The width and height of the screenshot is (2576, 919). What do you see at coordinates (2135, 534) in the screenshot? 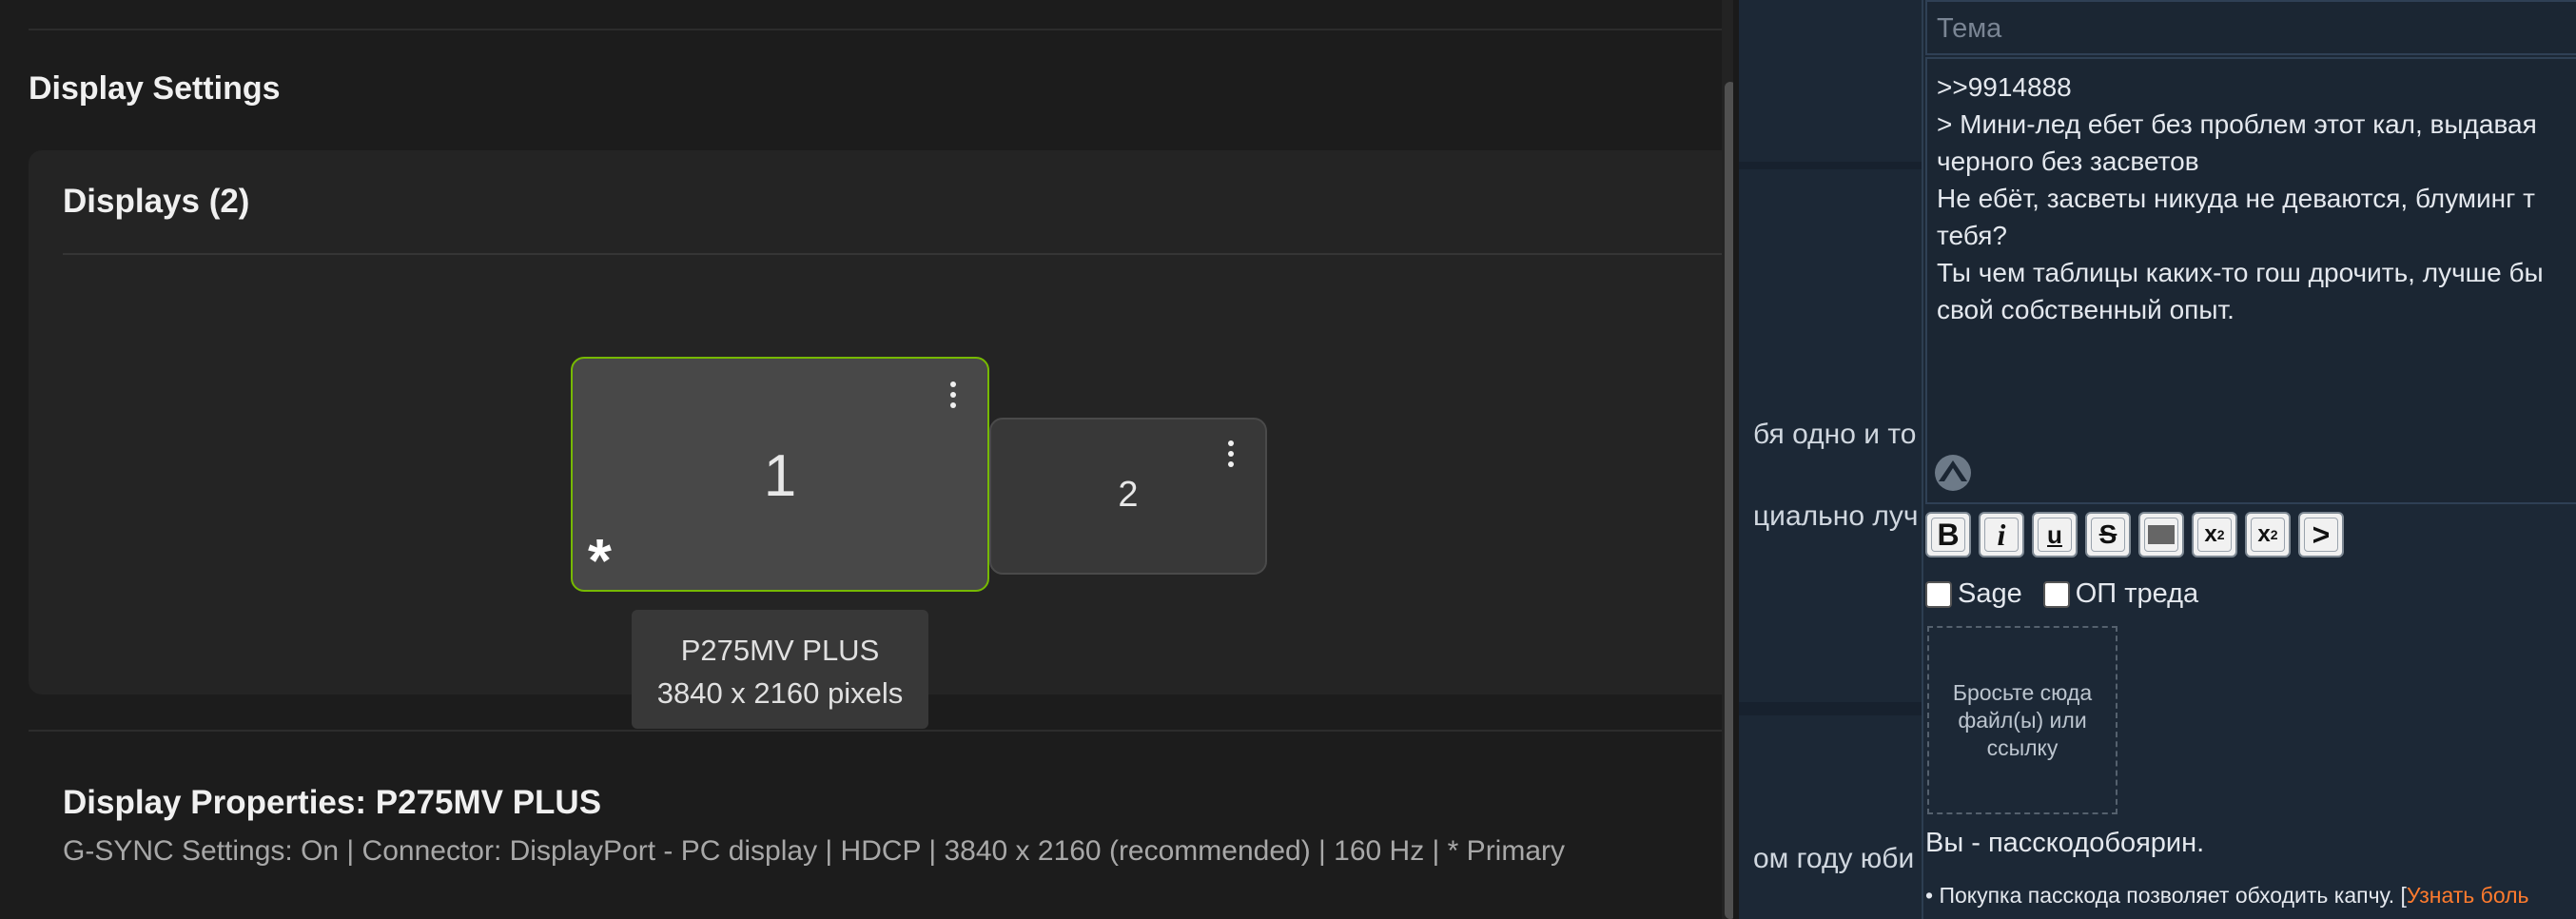
I see `markup-toolbar: B i u S x2 x2 >` at bounding box center [2135, 534].